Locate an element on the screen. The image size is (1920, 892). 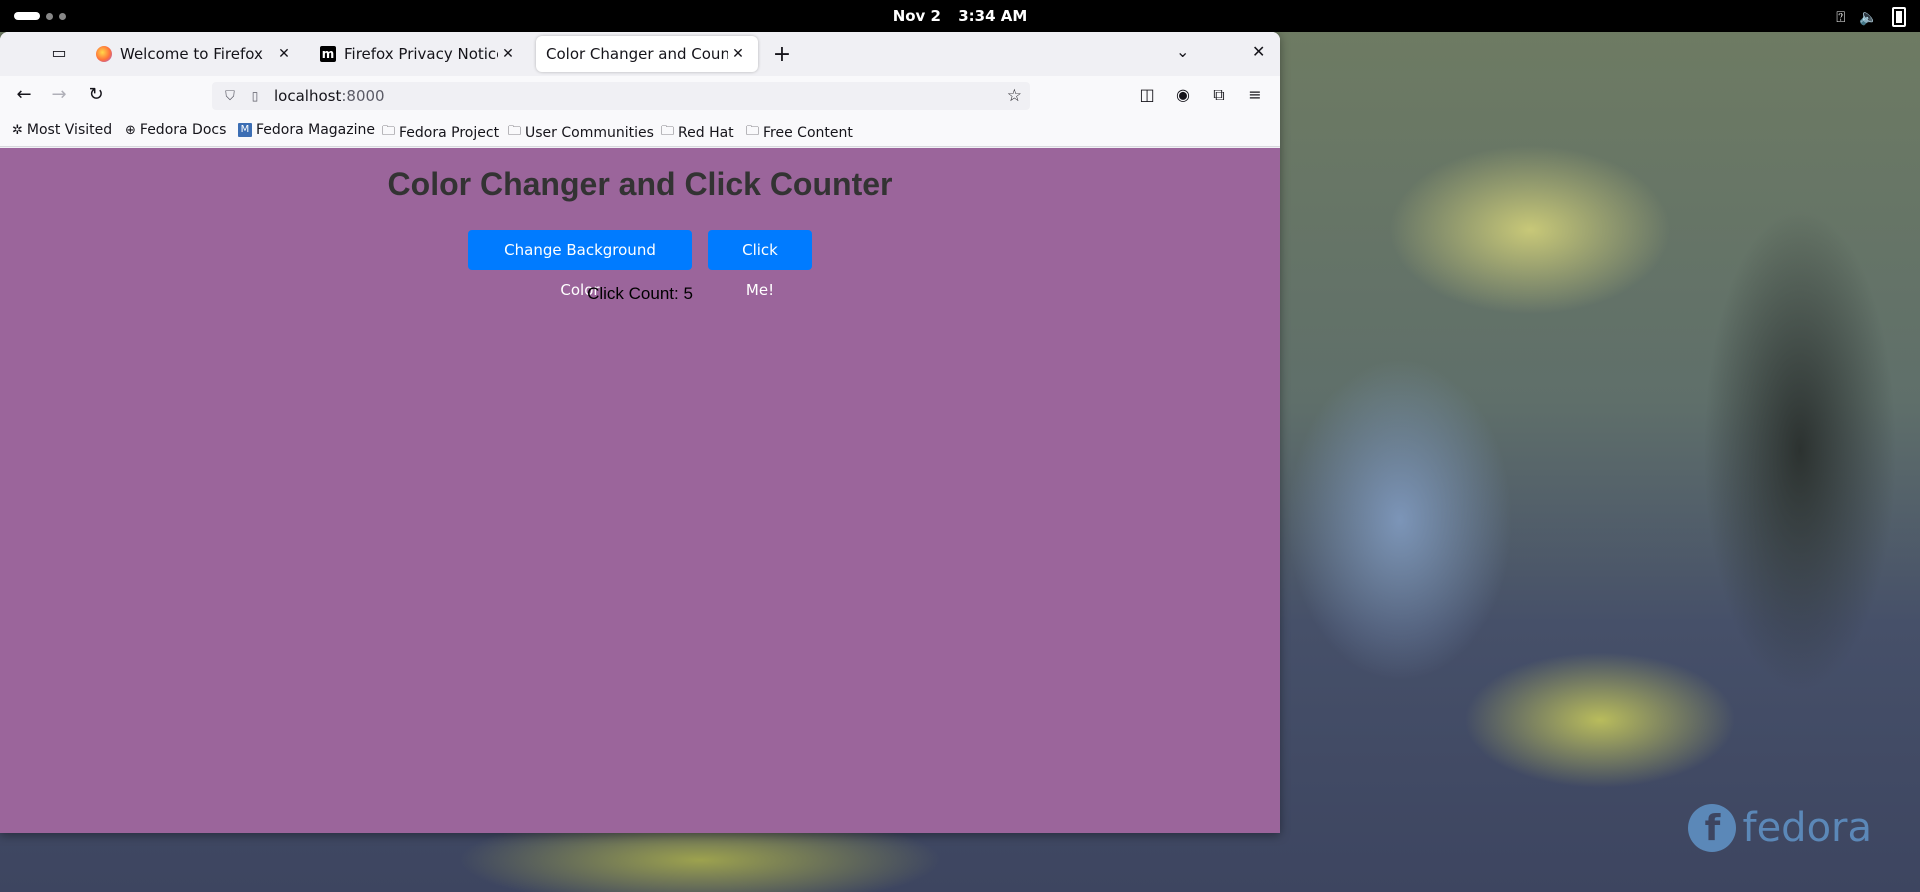
bookmark-label: Most Visited is located at coordinates (69, 130).